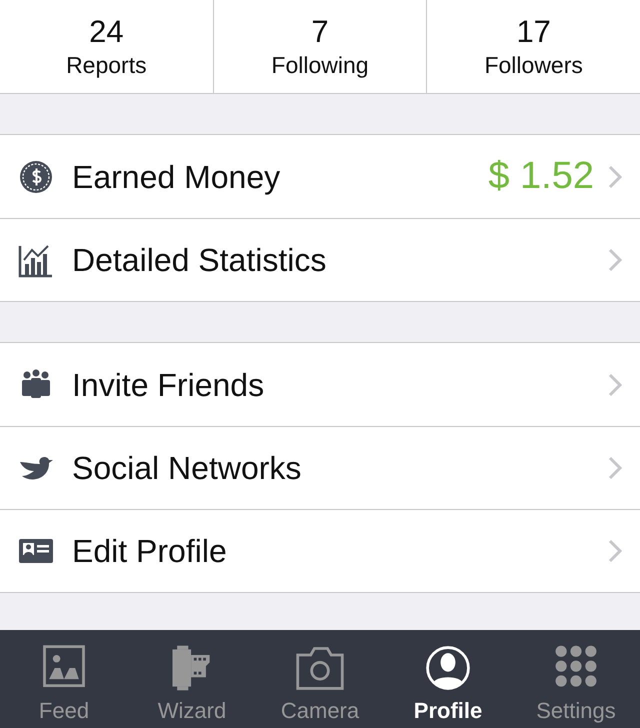  I want to click on stat-button: 7 Following, so click(320, 47).